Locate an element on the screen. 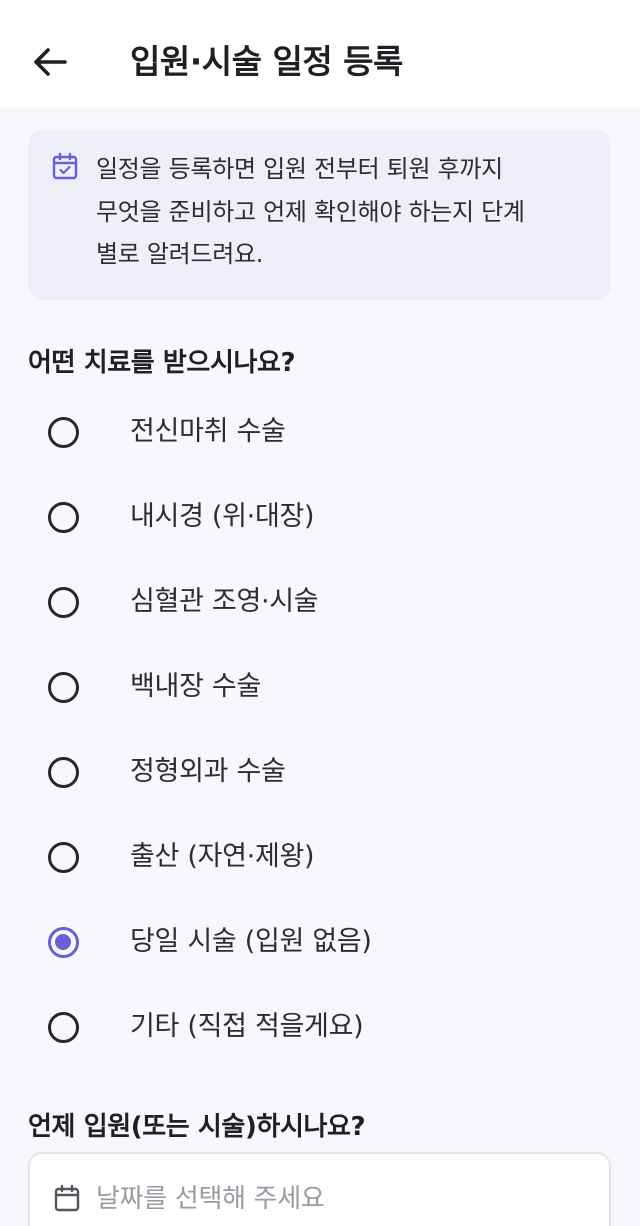 The height and width of the screenshot is (1226, 640). option-label: 백내장 수술 is located at coordinates (195, 686).